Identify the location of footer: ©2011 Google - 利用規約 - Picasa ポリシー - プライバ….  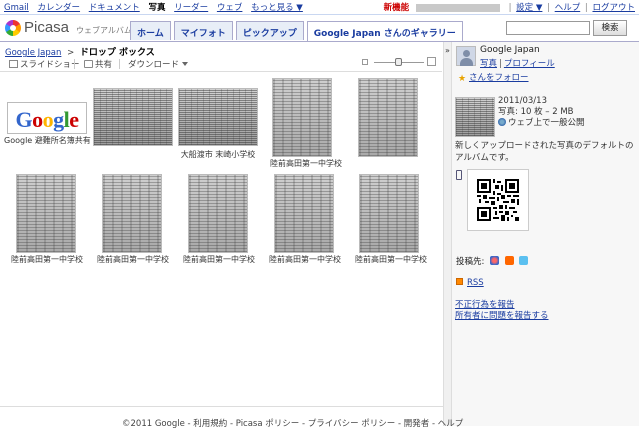
(293, 424).